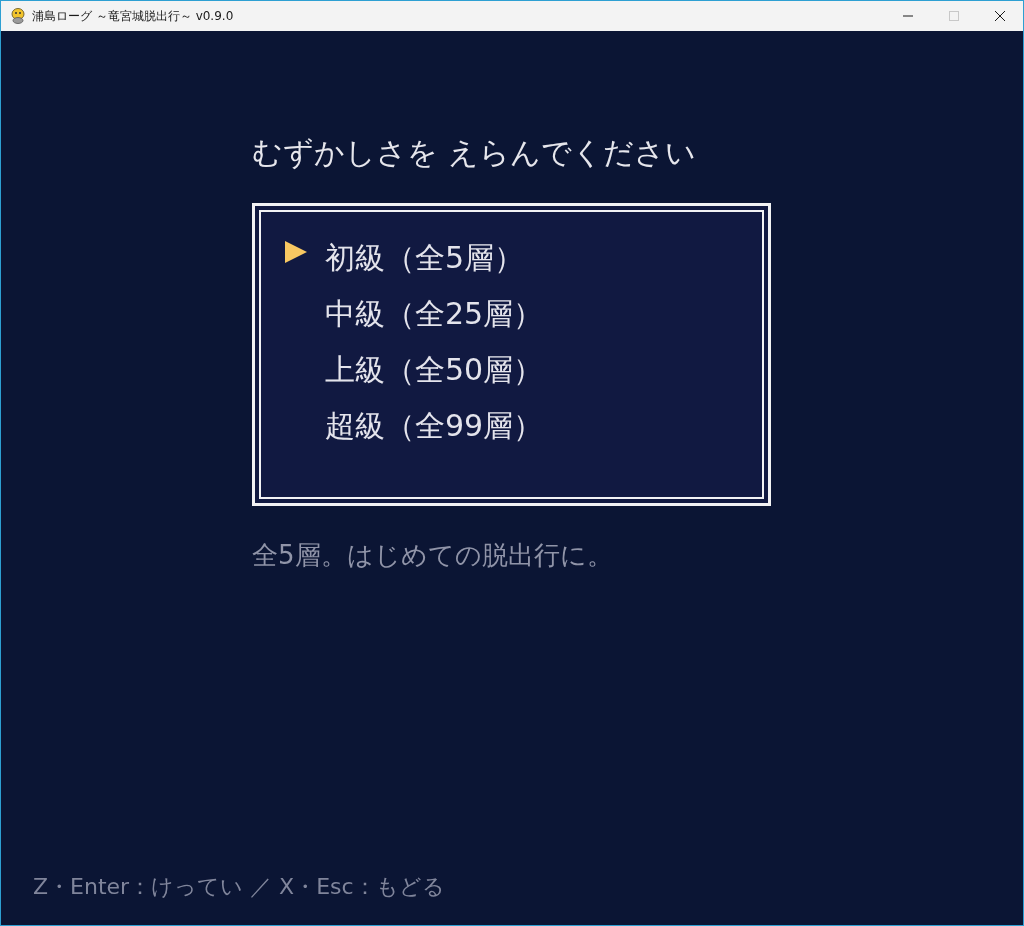 Image resolution: width=1024 pixels, height=926 pixels. What do you see at coordinates (405, 258) in the screenshot?
I see `difficulty-option: 初級（全5層）` at bounding box center [405, 258].